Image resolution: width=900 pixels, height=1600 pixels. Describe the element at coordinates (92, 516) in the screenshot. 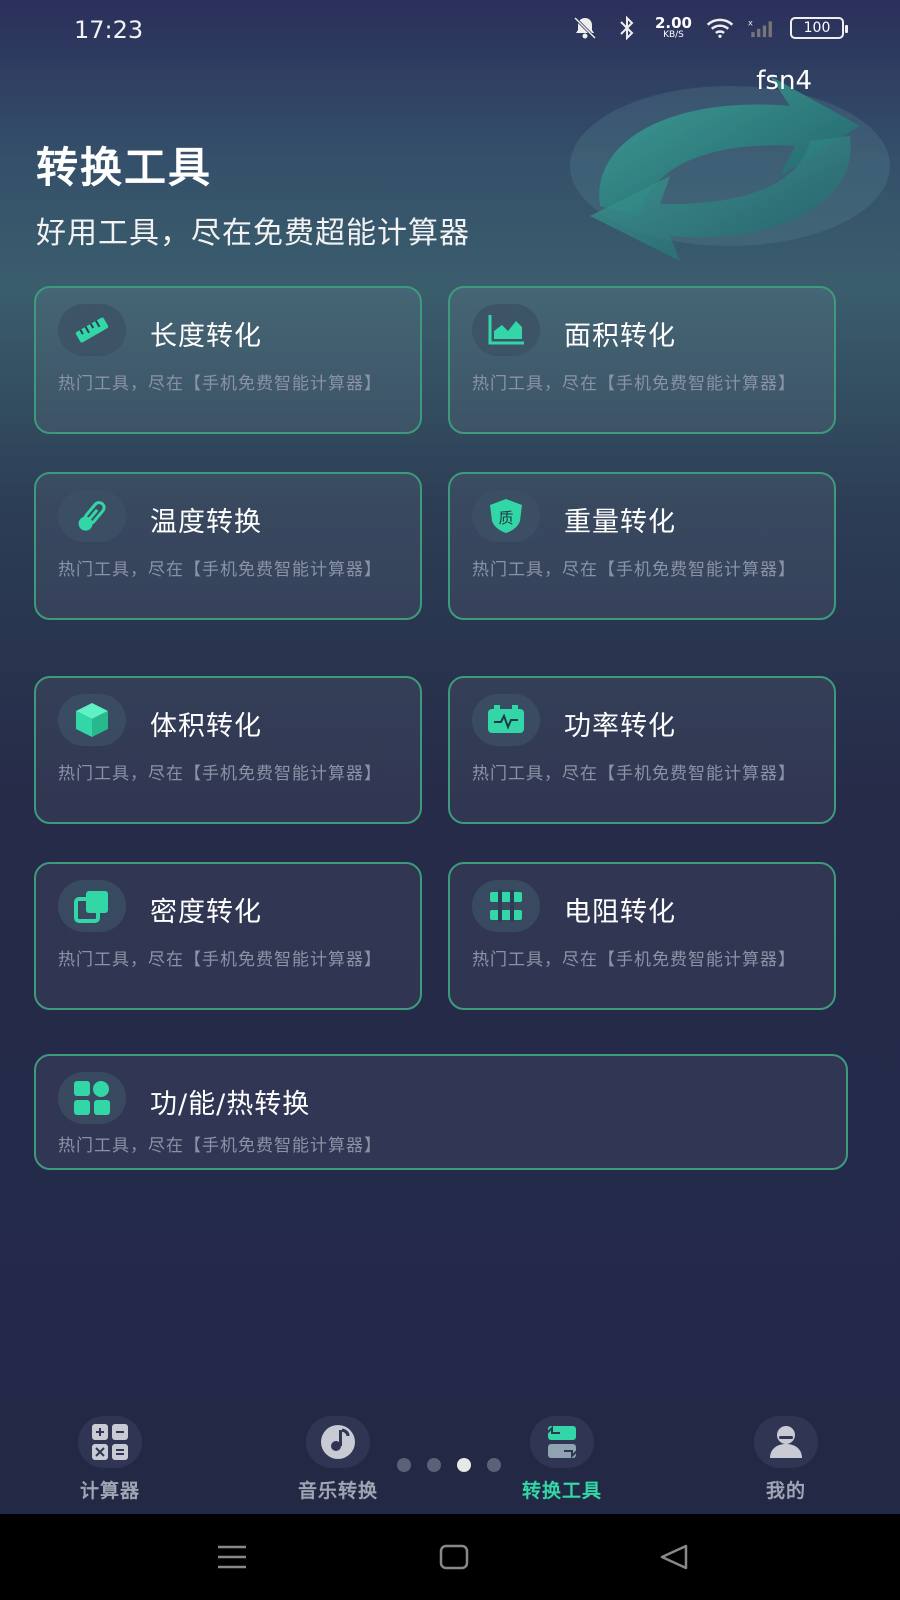

I see `thermometer-icon` at that location.